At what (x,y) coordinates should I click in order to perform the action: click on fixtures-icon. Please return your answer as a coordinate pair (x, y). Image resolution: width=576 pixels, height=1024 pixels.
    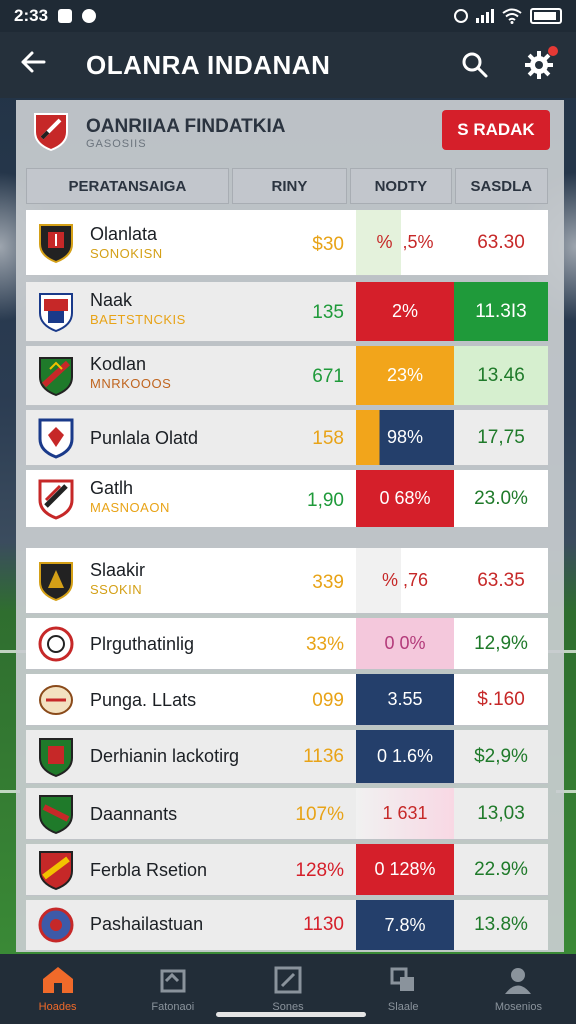
    Looking at the image, I should click on (173, 981).